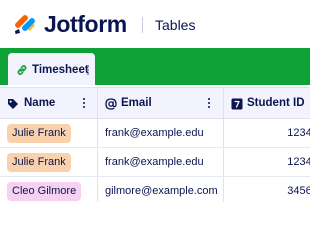 This screenshot has width=320, height=240. What do you see at coordinates (142, 25) in the screenshot?
I see `header-divider` at bounding box center [142, 25].